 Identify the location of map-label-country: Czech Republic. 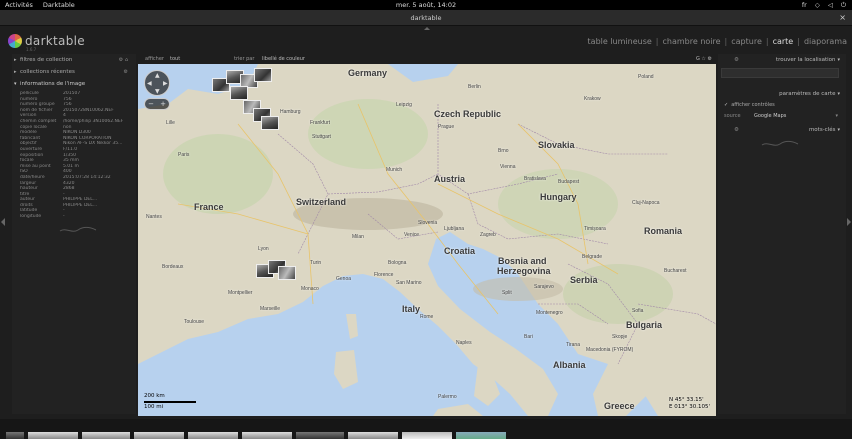
(468, 114).